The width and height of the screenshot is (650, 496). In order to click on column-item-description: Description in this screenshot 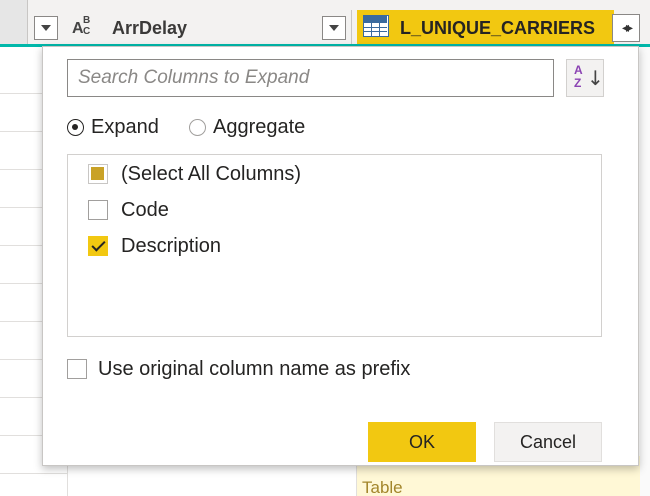, I will do `click(154, 246)`.